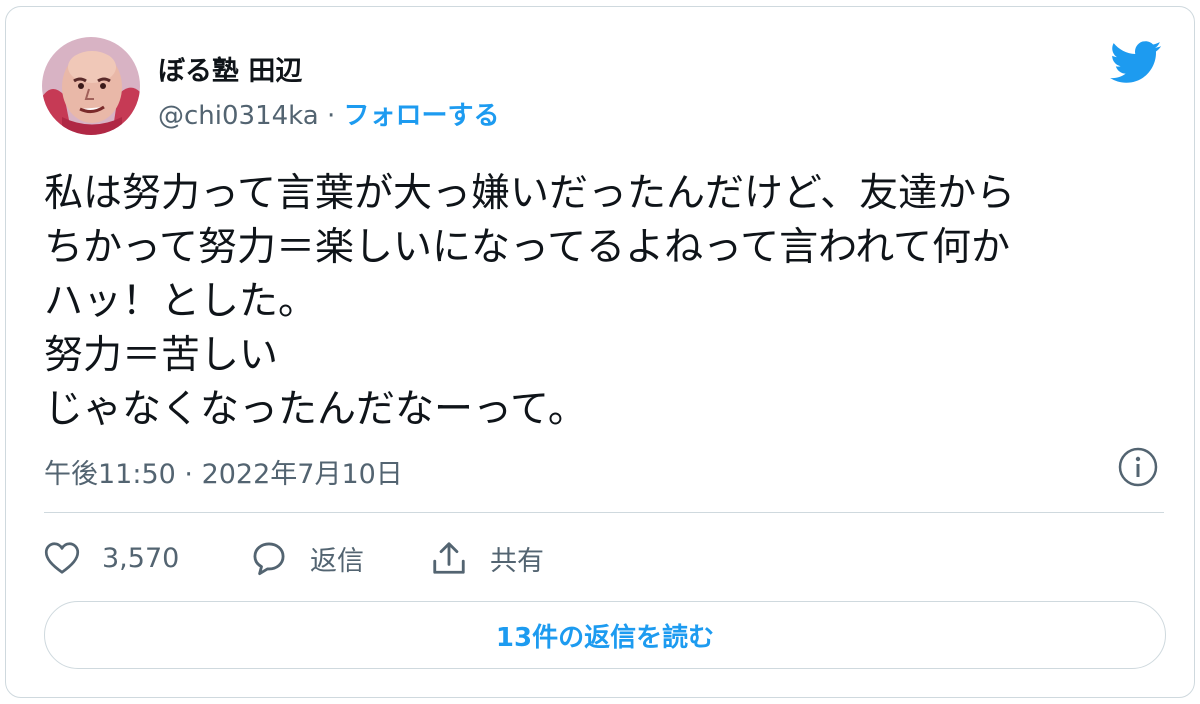  What do you see at coordinates (238, 116) in the screenshot?
I see `user-handle: @chi0314ka` at bounding box center [238, 116].